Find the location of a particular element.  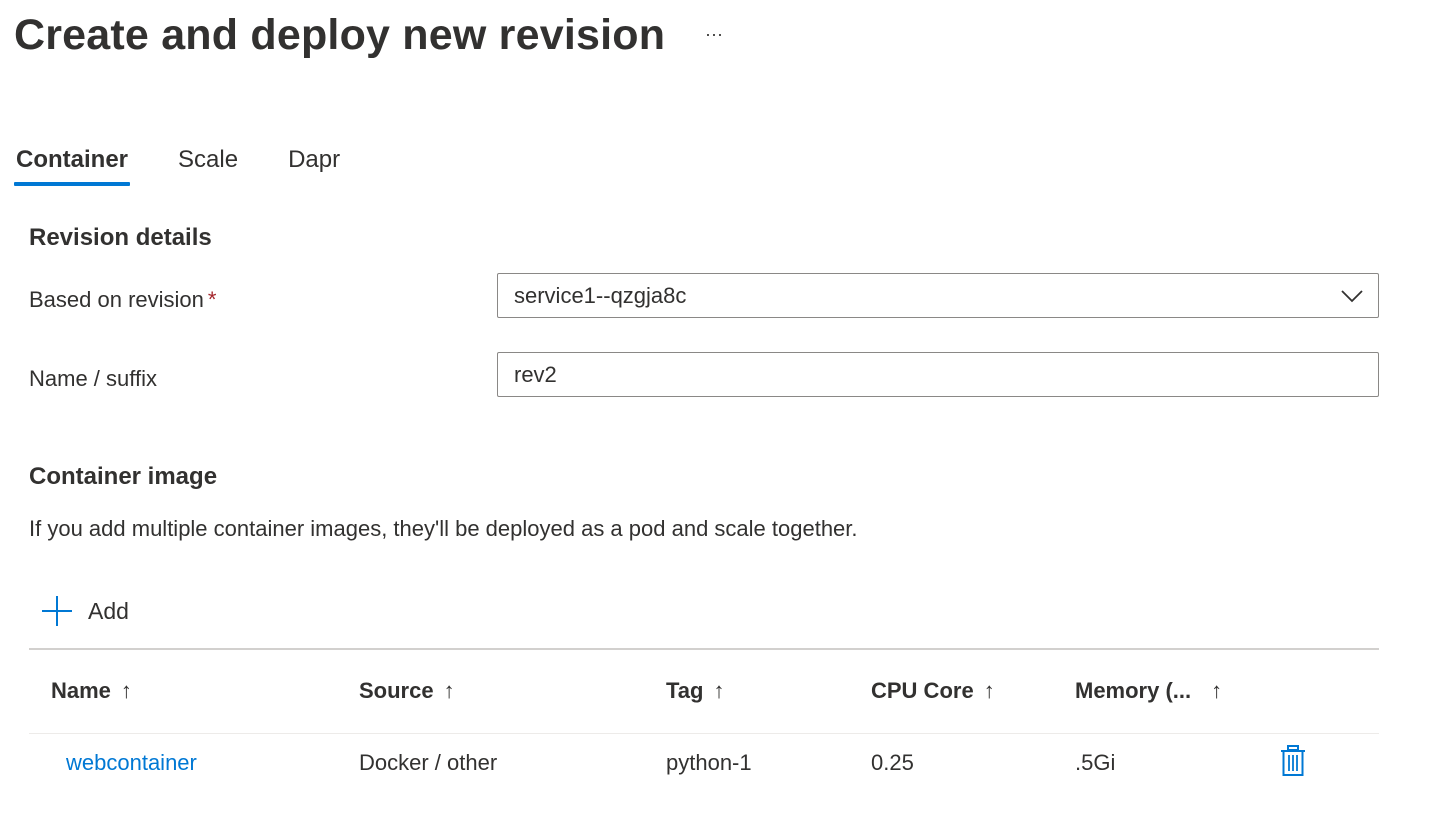

column-header-label: CPU Core is located at coordinates (922, 690).